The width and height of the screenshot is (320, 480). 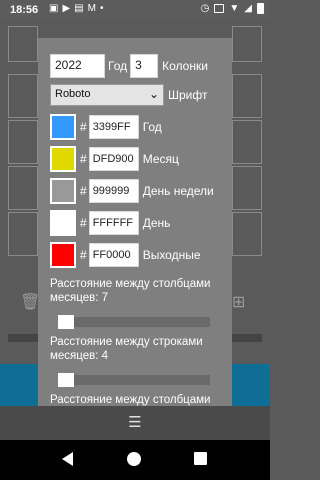 What do you see at coordinates (152, 127) in the screenshot?
I see `color-label-year: Год` at bounding box center [152, 127].